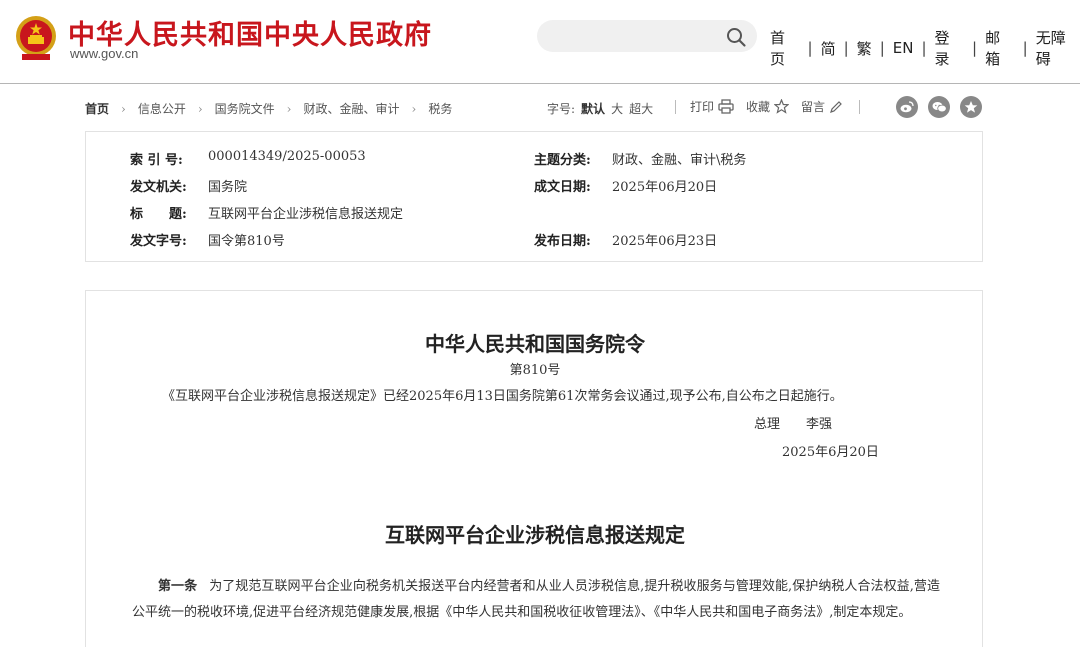  I want to click on top-nav: 首页 | 简 | 繁 | EN | 登录 | 邮箱 | 无障碍, so click(925, 48).